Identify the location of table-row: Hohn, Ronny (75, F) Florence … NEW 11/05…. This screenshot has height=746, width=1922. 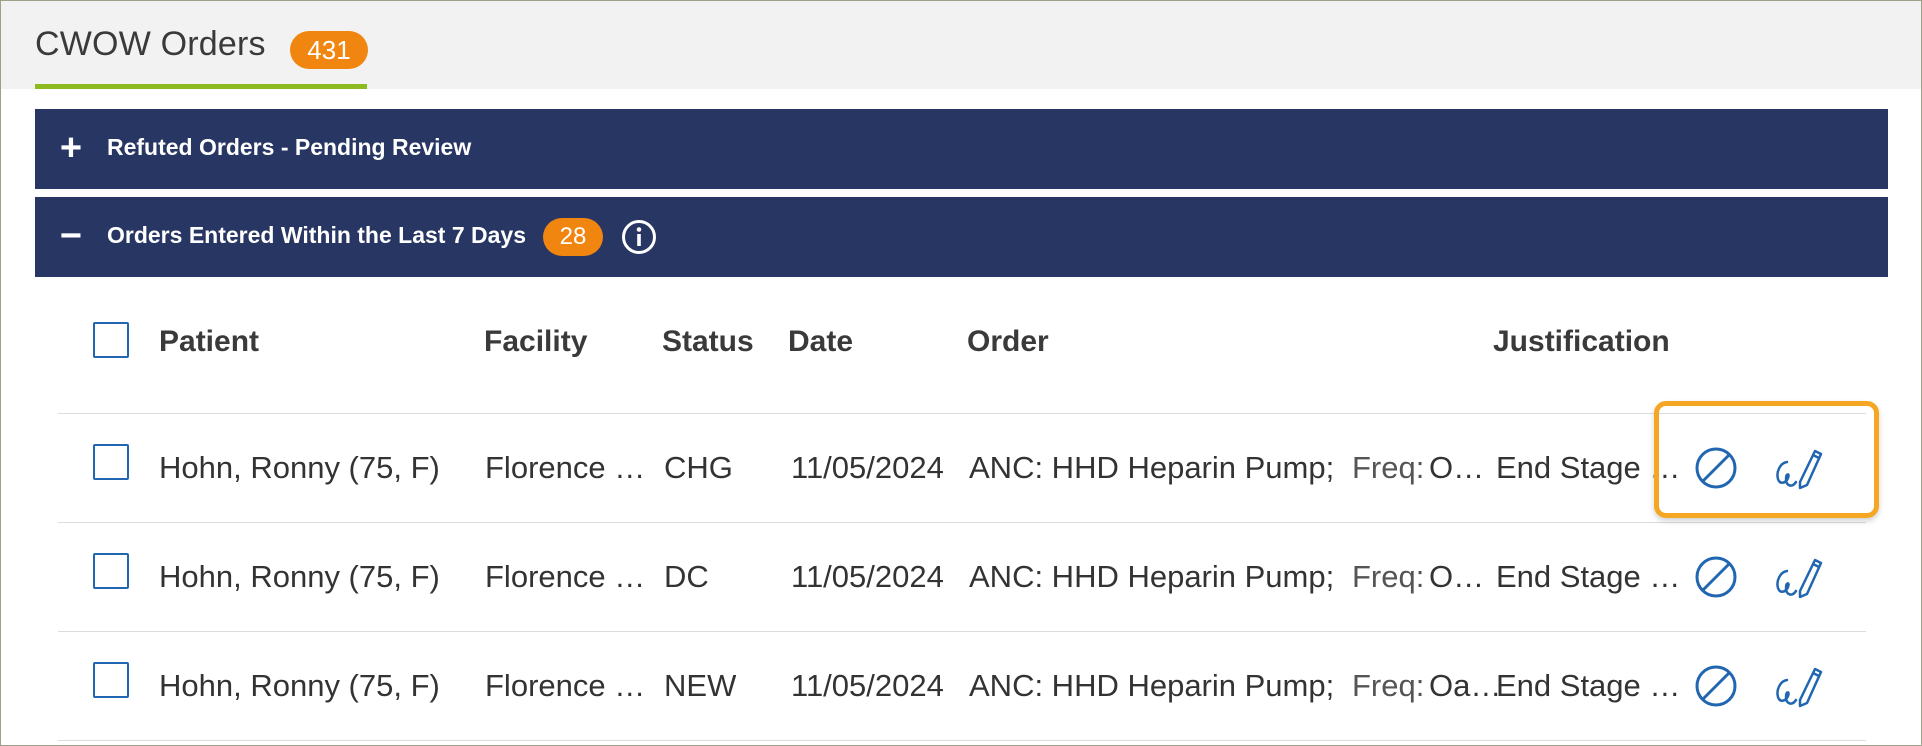
(962, 686).